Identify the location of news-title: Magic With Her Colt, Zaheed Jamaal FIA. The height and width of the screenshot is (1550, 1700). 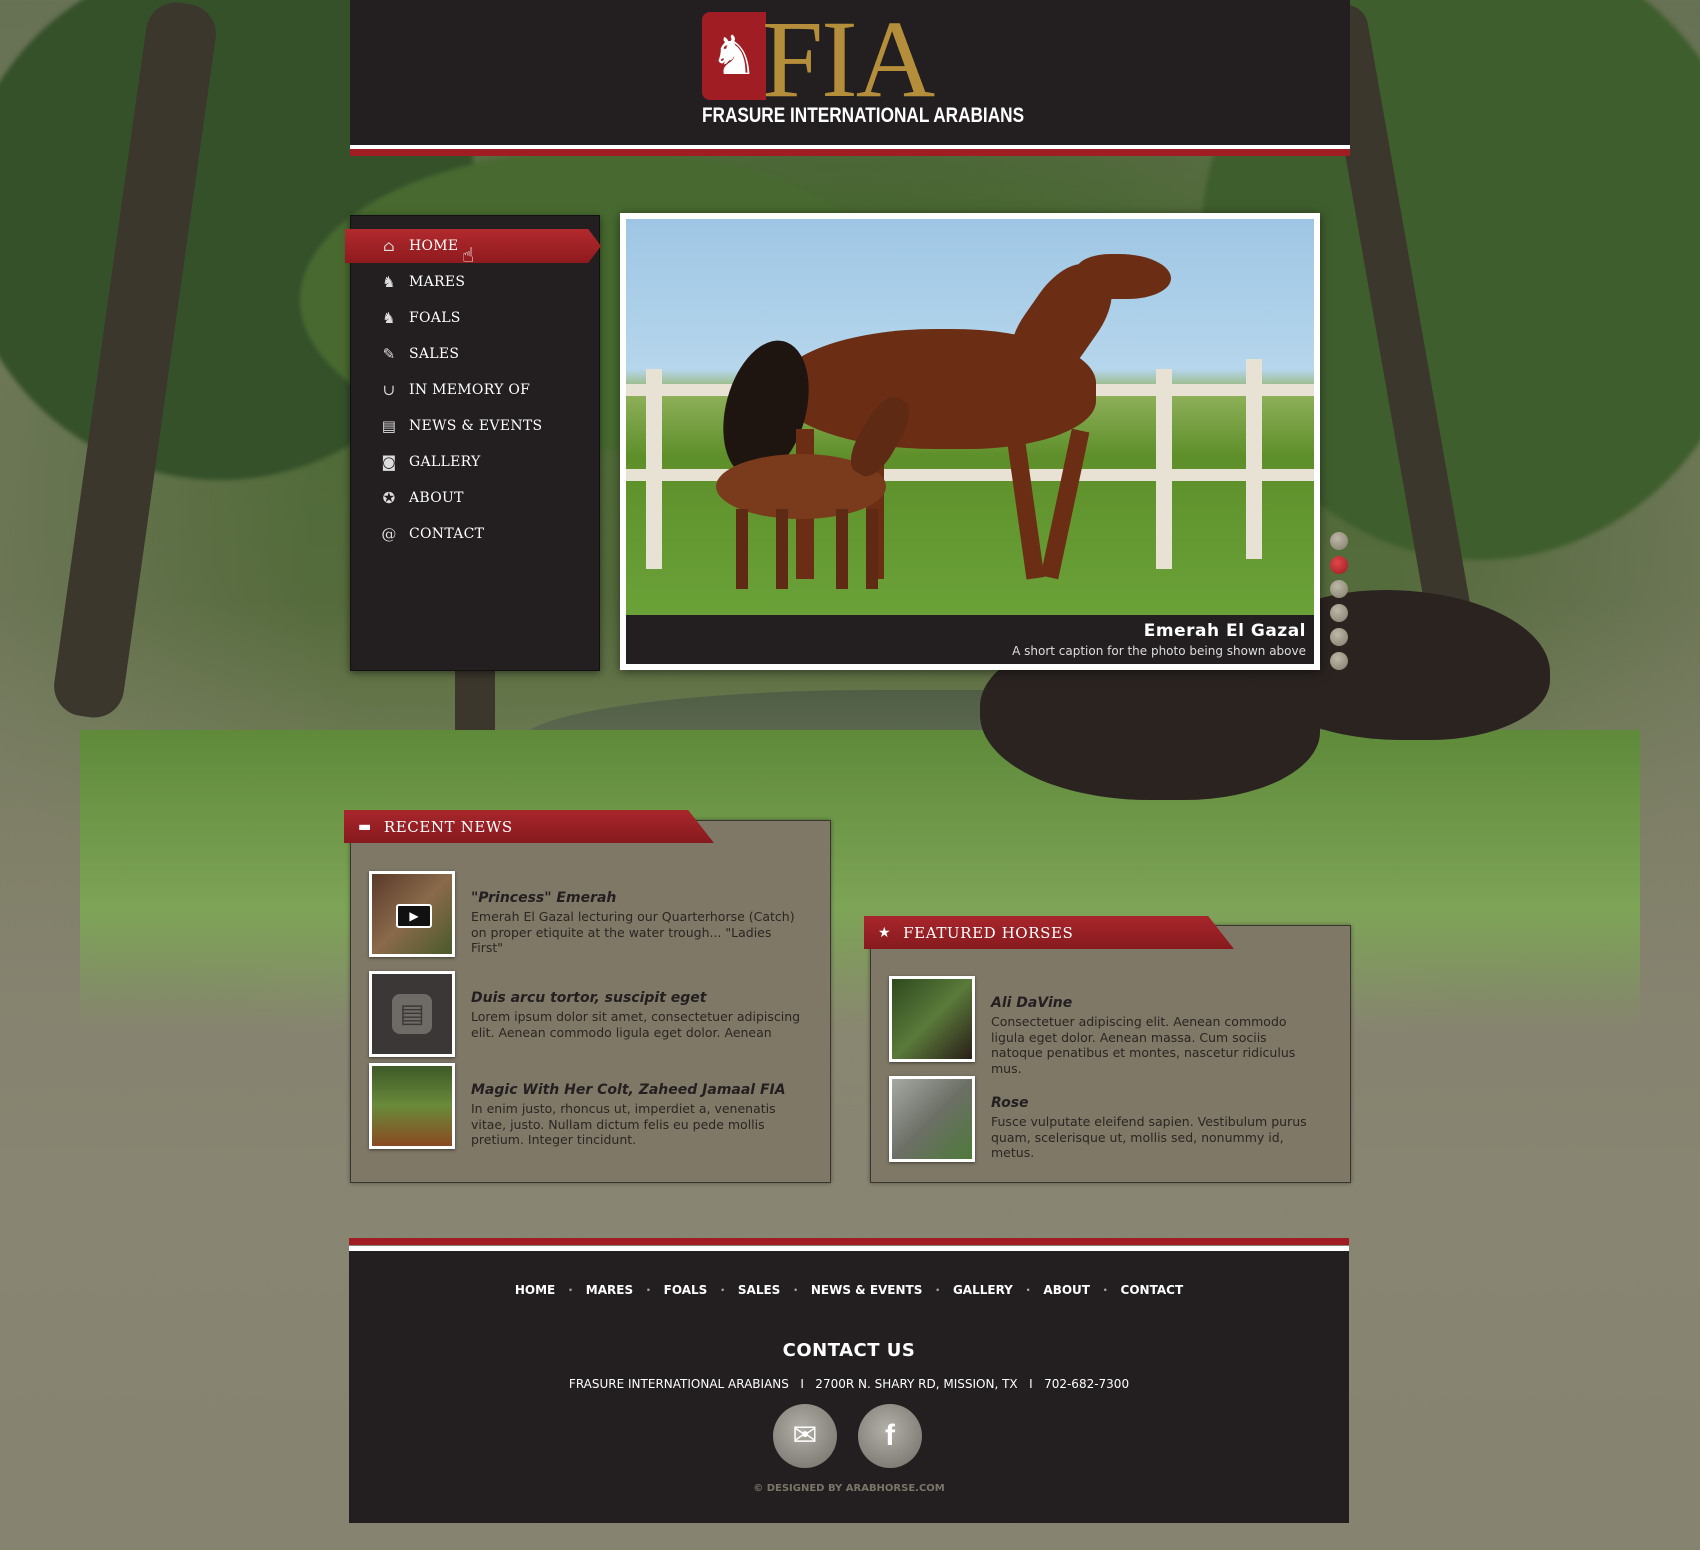
(628, 1090).